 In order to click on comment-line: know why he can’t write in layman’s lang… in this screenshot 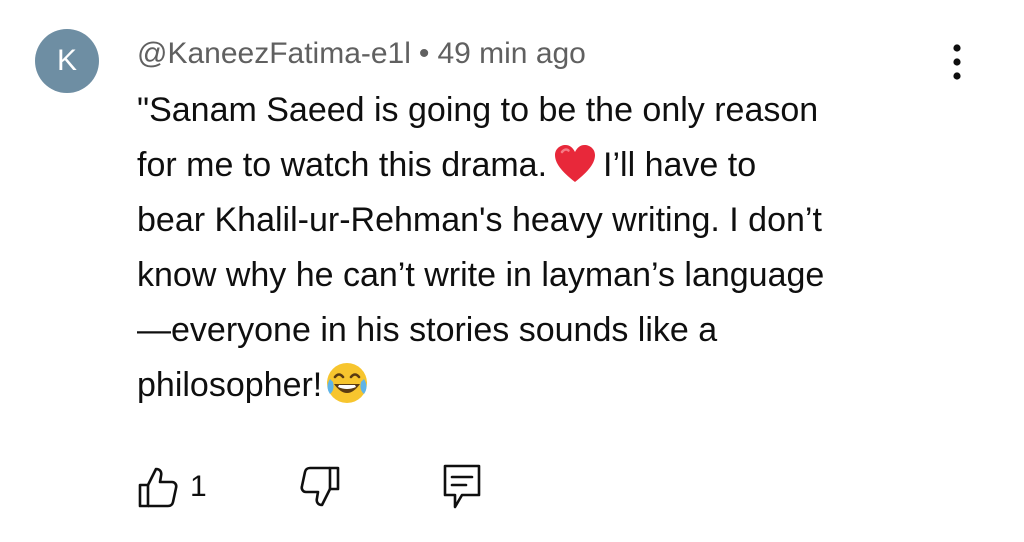, I will do `click(481, 275)`.